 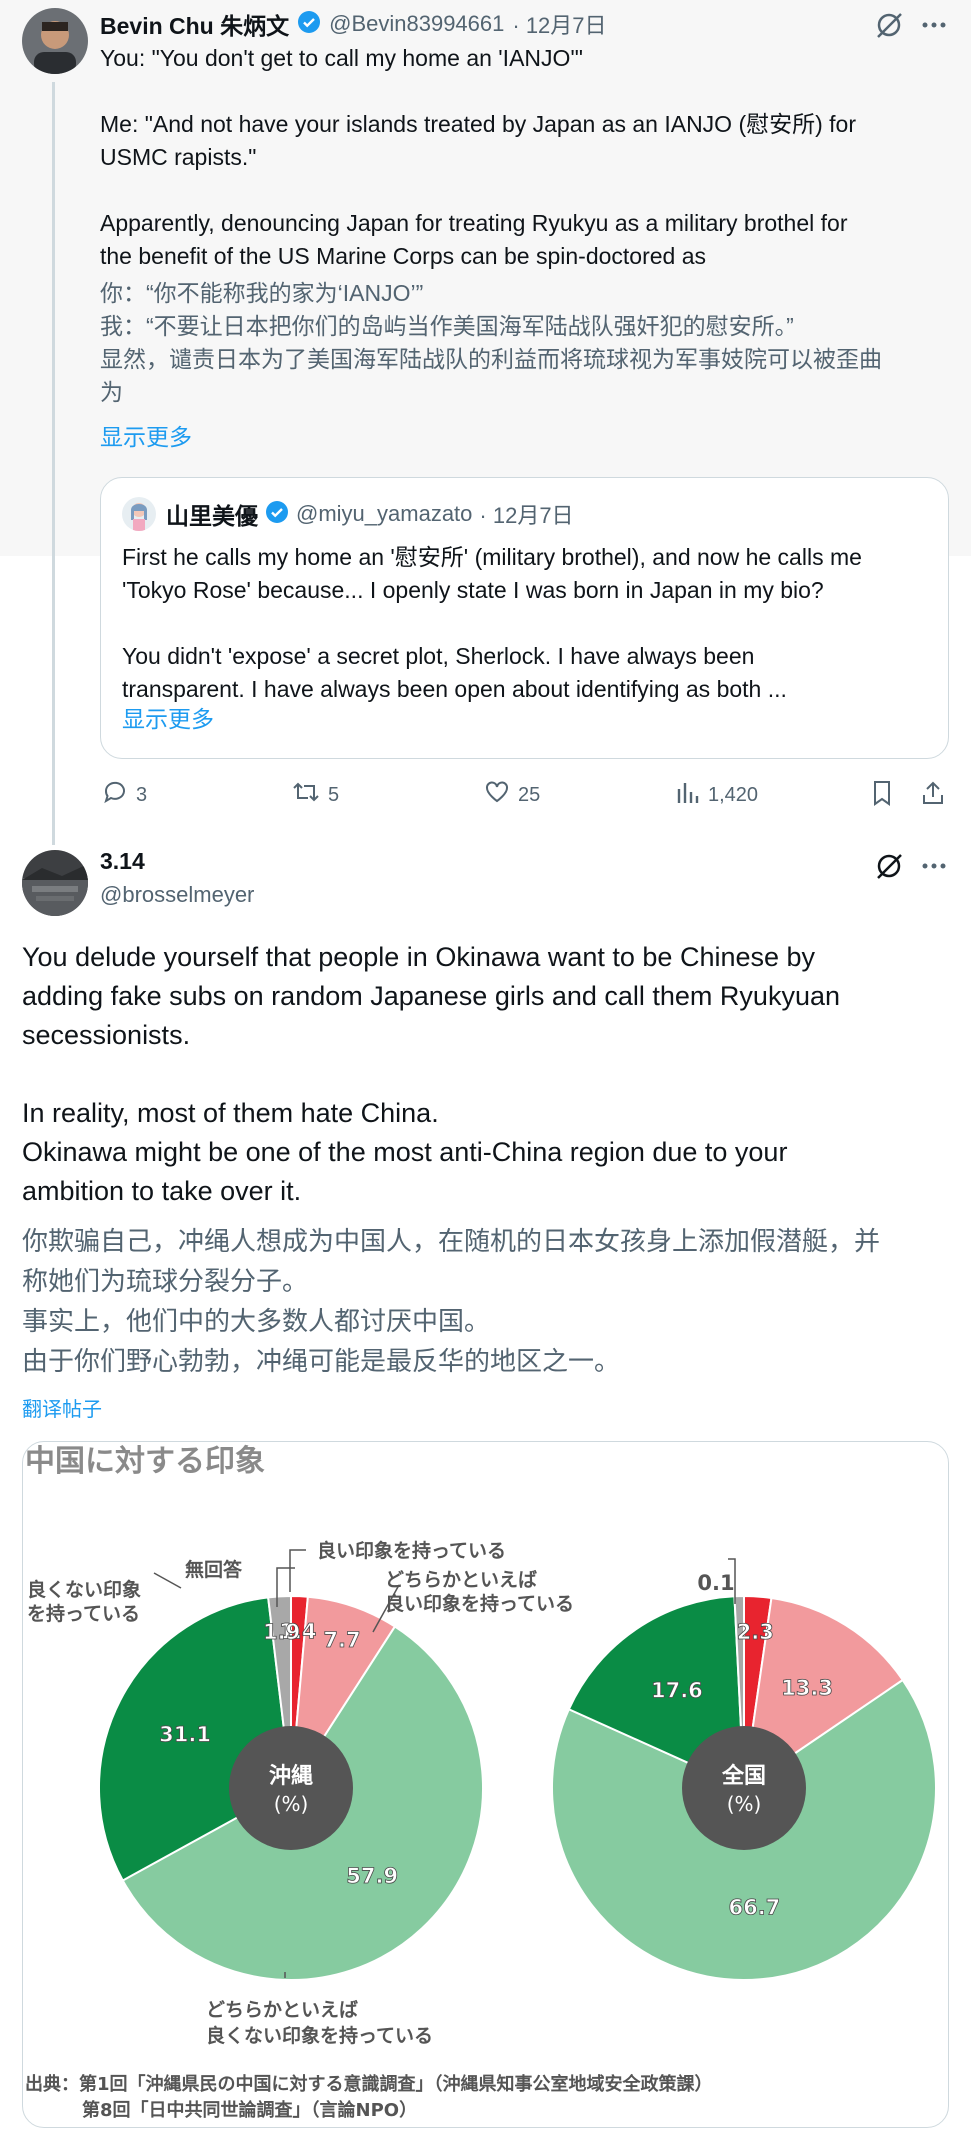 I want to click on reply-count: 3, so click(x=142, y=794).